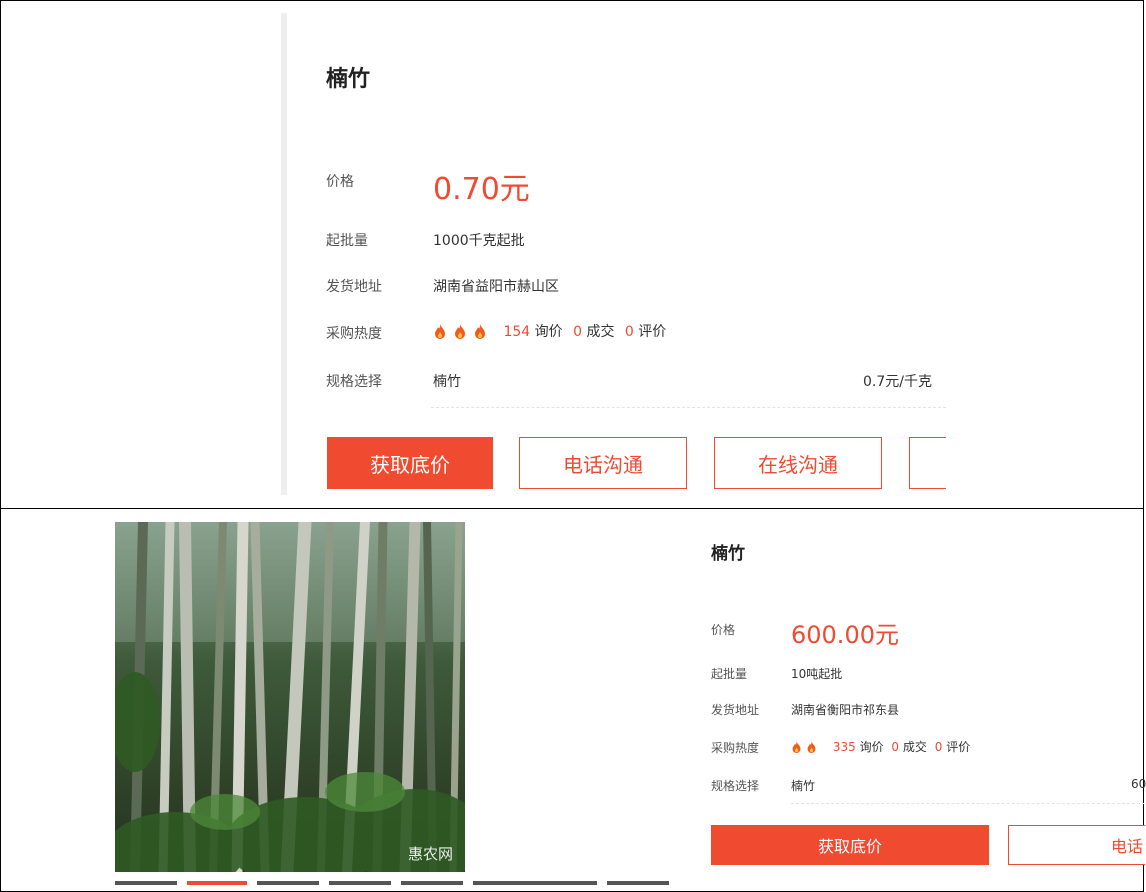  Describe the element at coordinates (1138, 784) in the screenshot. I see `spec-price: 60` at that location.